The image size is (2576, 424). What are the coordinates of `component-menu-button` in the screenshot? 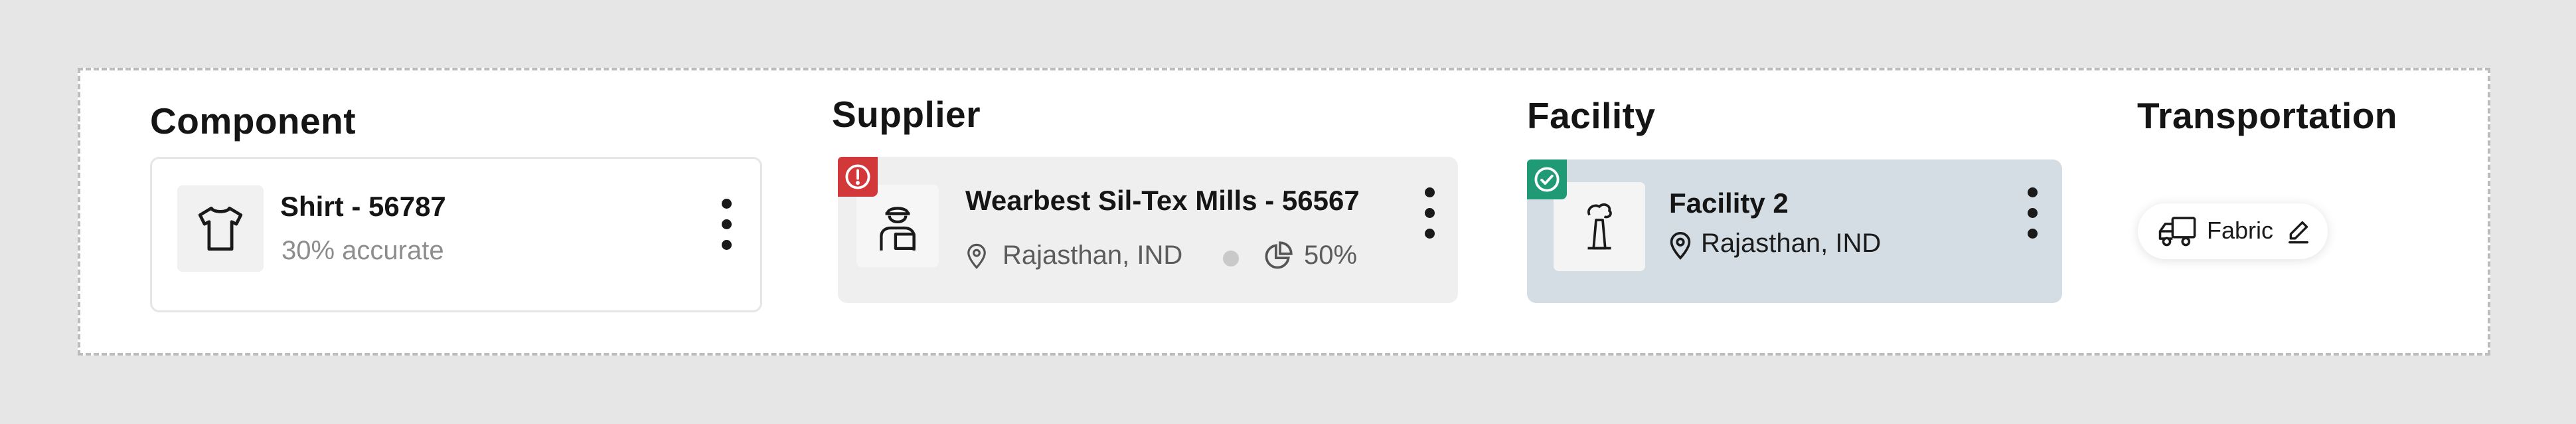 It's located at (727, 225).